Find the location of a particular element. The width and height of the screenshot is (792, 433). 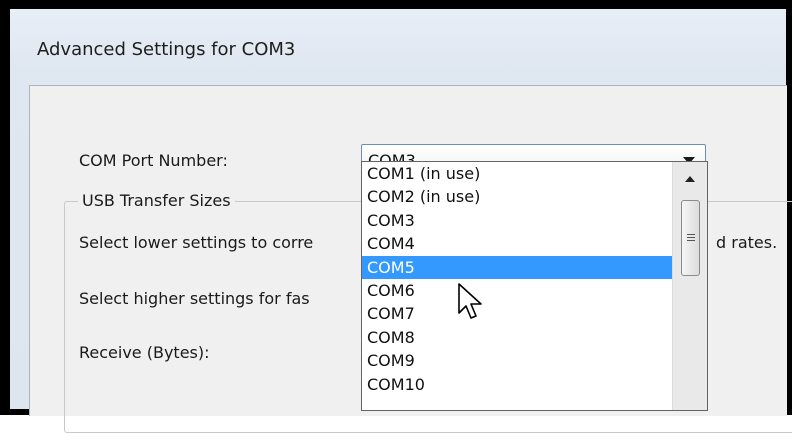

usb-transfer-group-title: USB Transfer Sizes is located at coordinates (156, 200).